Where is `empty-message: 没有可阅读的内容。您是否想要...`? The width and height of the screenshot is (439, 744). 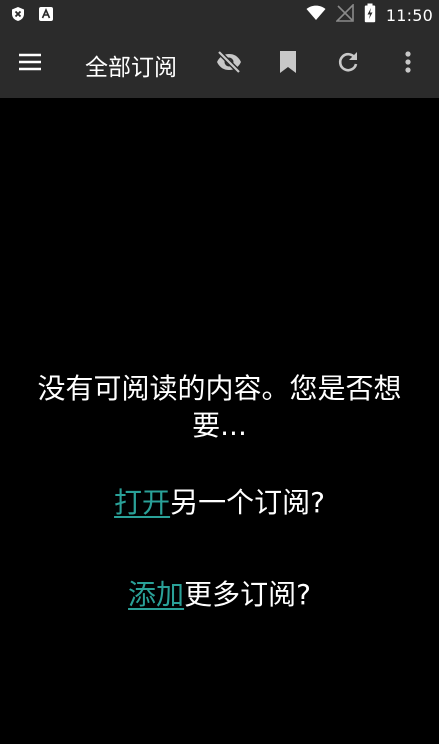
empty-message: 没有可阅读的内容。您是否想要... is located at coordinates (219, 407).